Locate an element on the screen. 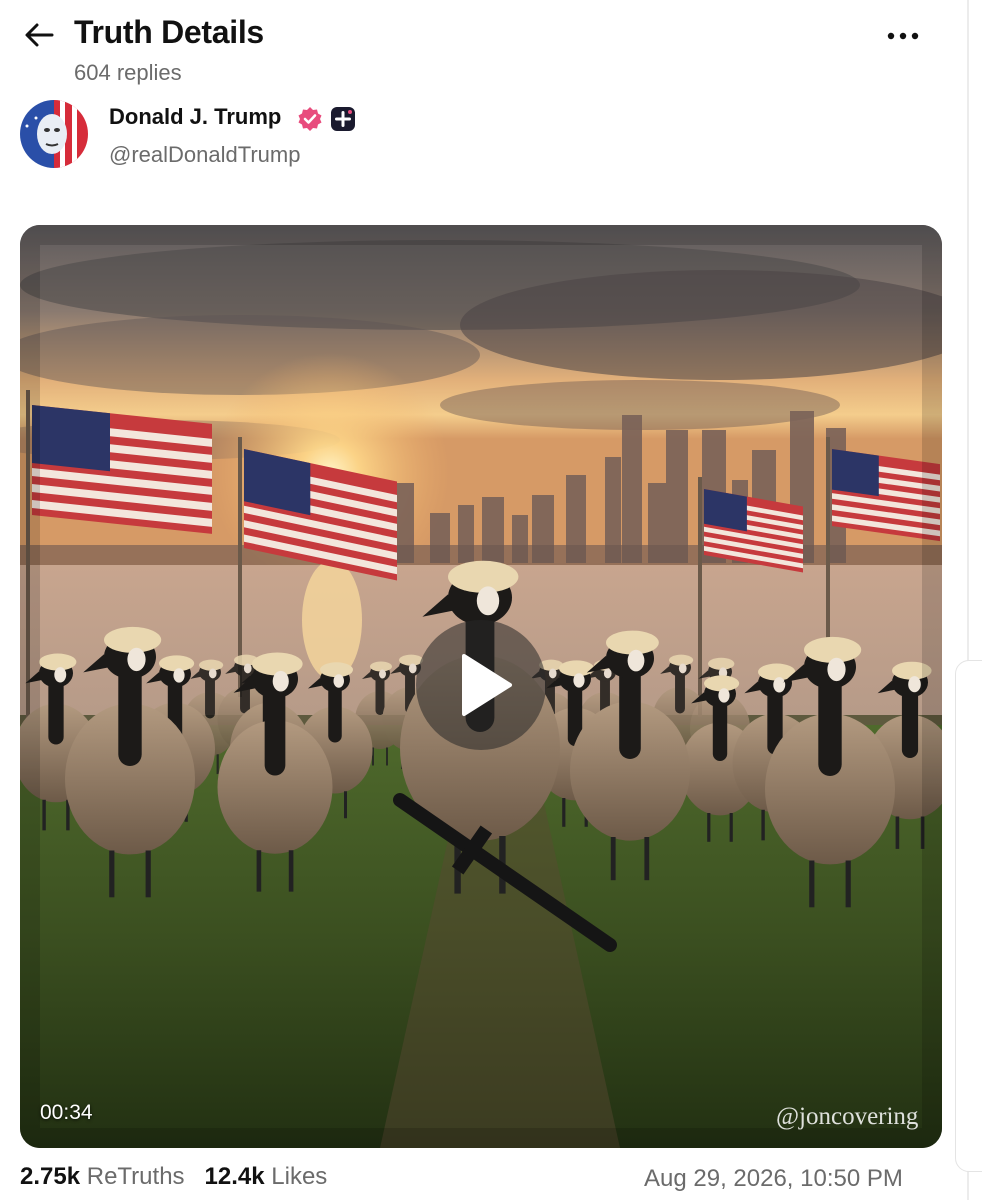 The width and height of the screenshot is (982, 1200). post-stats: 2.75k ReTruths 12.4k Likes is located at coordinates (173, 1177).